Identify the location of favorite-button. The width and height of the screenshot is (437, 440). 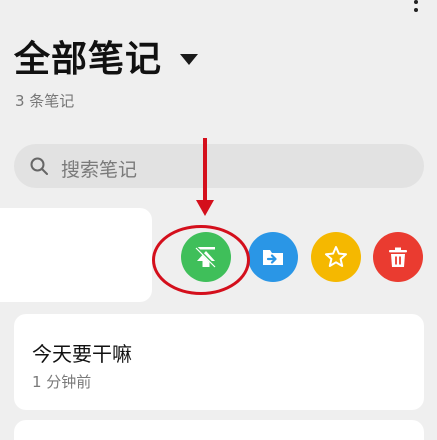
(336, 257).